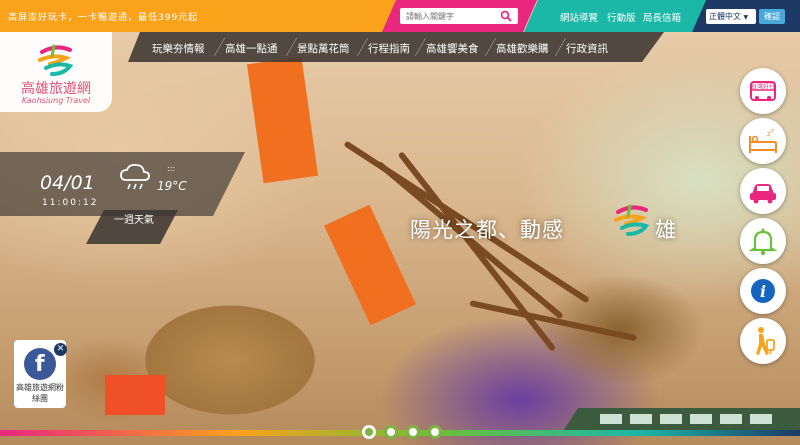  I want to click on taiwan-tourism-button: 台灣好行, so click(763, 91).